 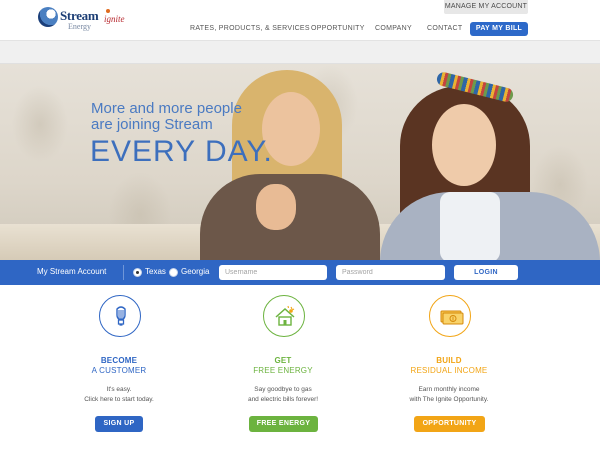 What do you see at coordinates (173, 272) in the screenshot?
I see `state-radio-georgia` at bounding box center [173, 272].